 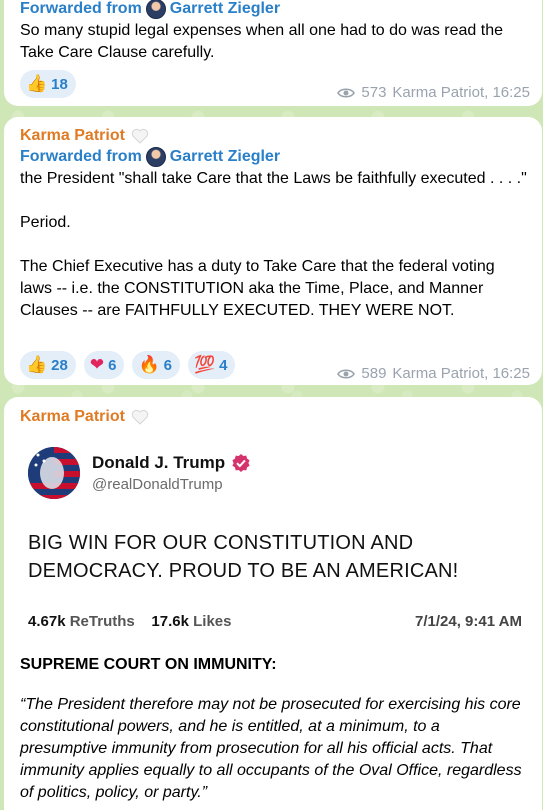 I want to click on post-header: Donald J. Trump @realDonaldTrump, so click(x=278, y=473).